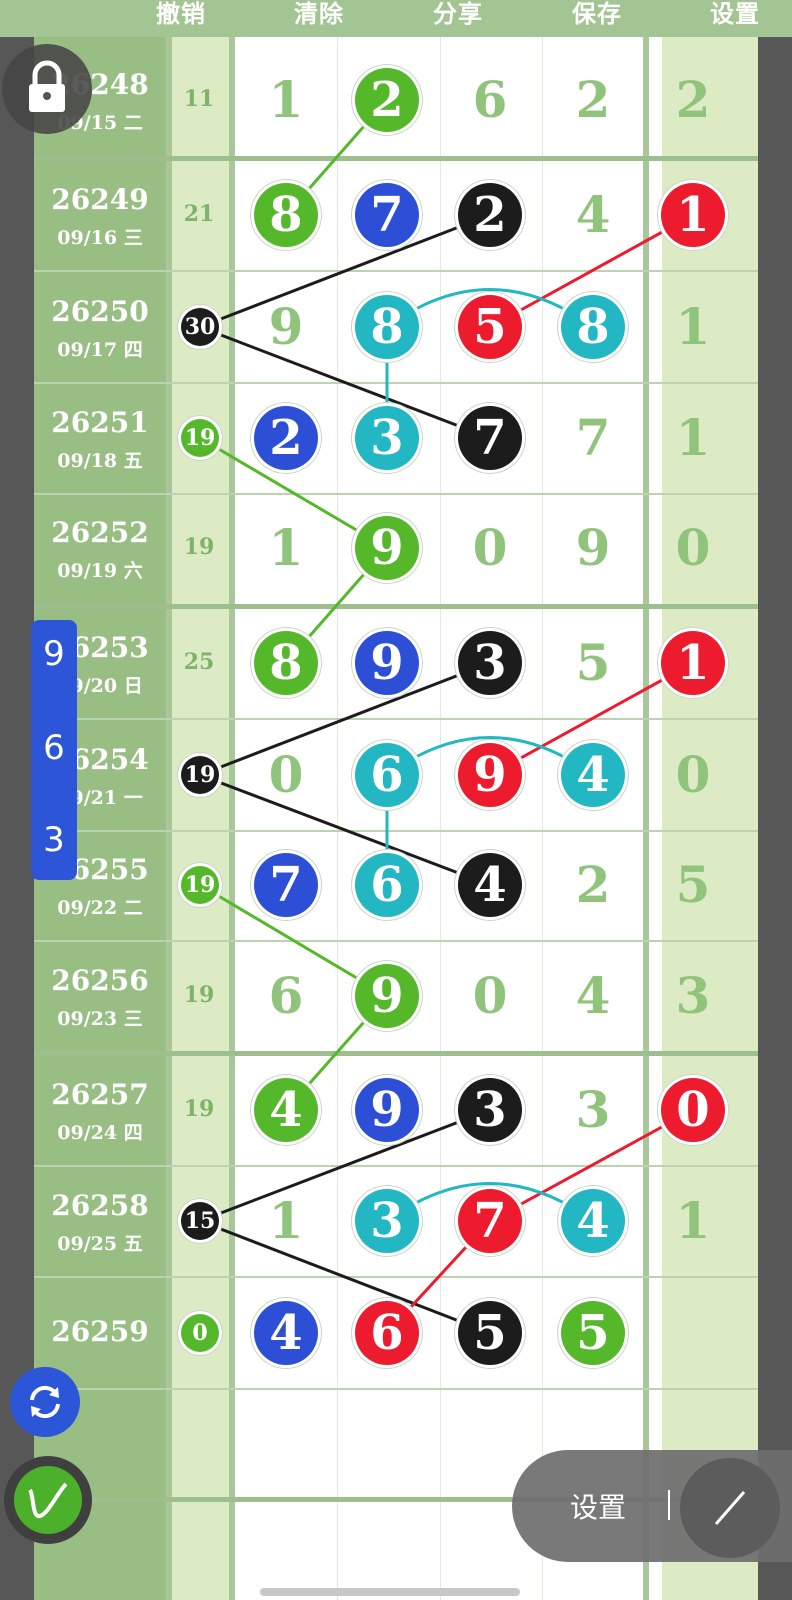 The height and width of the screenshot is (1600, 792). What do you see at coordinates (458, 14) in the screenshot?
I see `share-button: 分享` at bounding box center [458, 14].